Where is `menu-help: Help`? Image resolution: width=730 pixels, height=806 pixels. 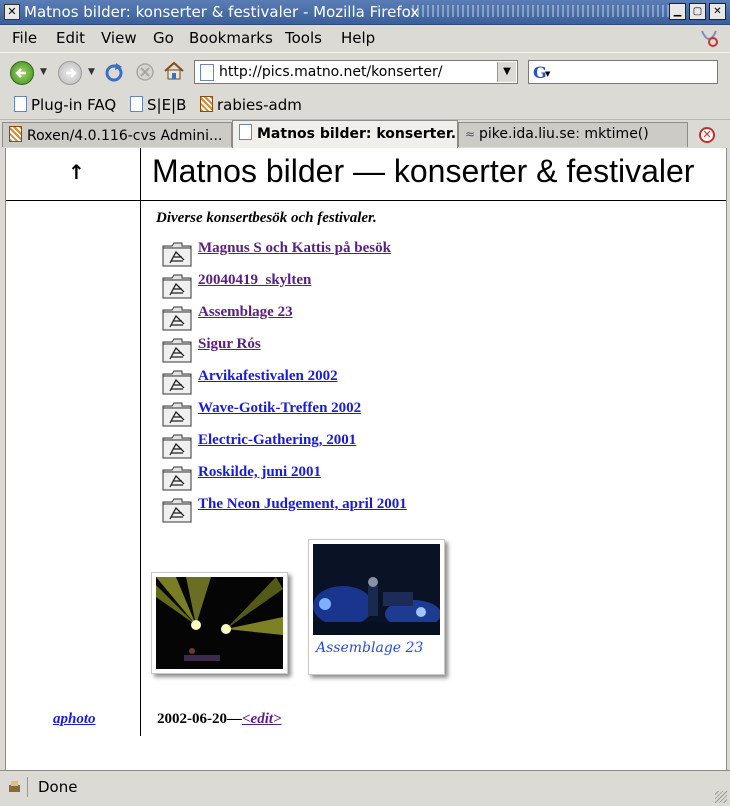 menu-help: Help is located at coordinates (358, 38).